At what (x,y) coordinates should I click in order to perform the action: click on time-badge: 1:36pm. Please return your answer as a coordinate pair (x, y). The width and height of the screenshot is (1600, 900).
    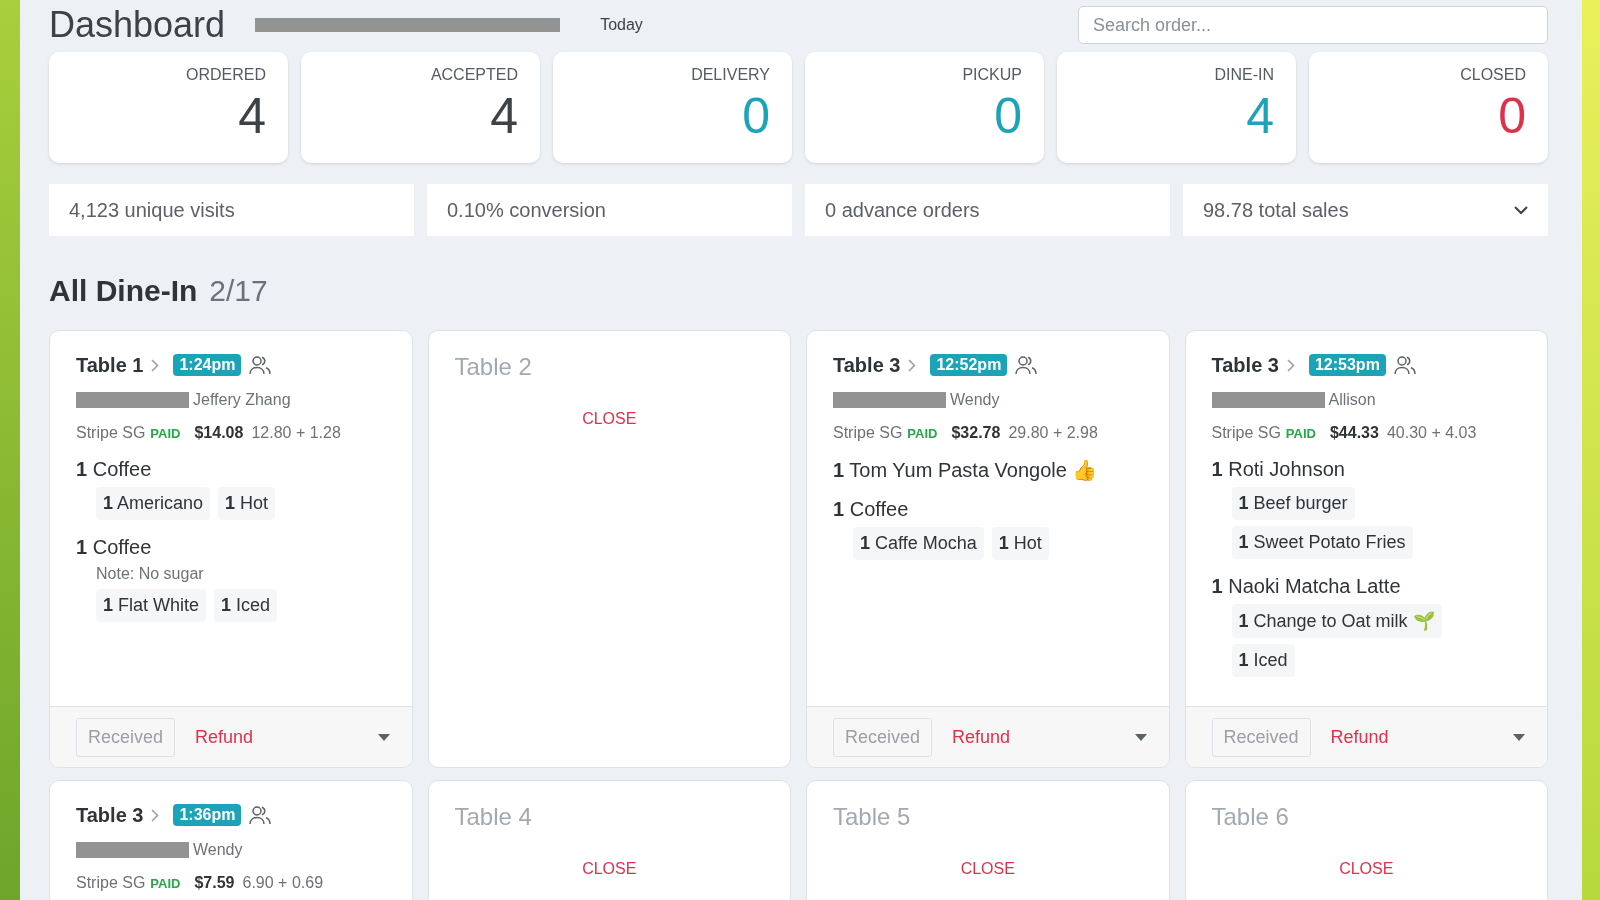
    Looking at the image, I should click on (207, 815).